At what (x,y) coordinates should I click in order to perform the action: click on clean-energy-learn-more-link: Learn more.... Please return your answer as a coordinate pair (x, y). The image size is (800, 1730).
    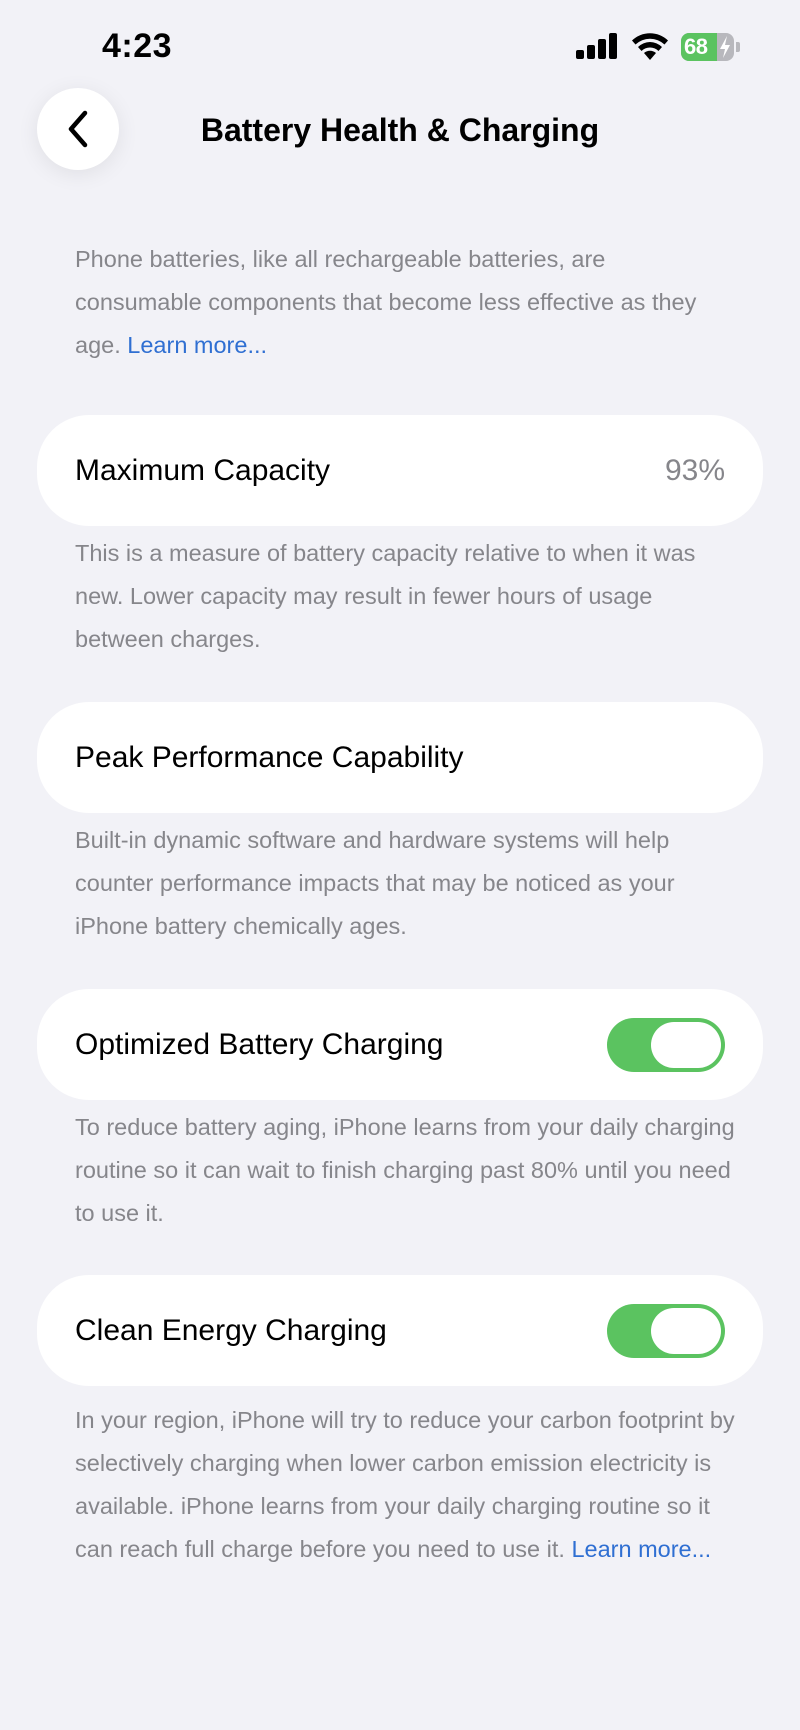
    Looking at the image, I should click on (641, 1549).